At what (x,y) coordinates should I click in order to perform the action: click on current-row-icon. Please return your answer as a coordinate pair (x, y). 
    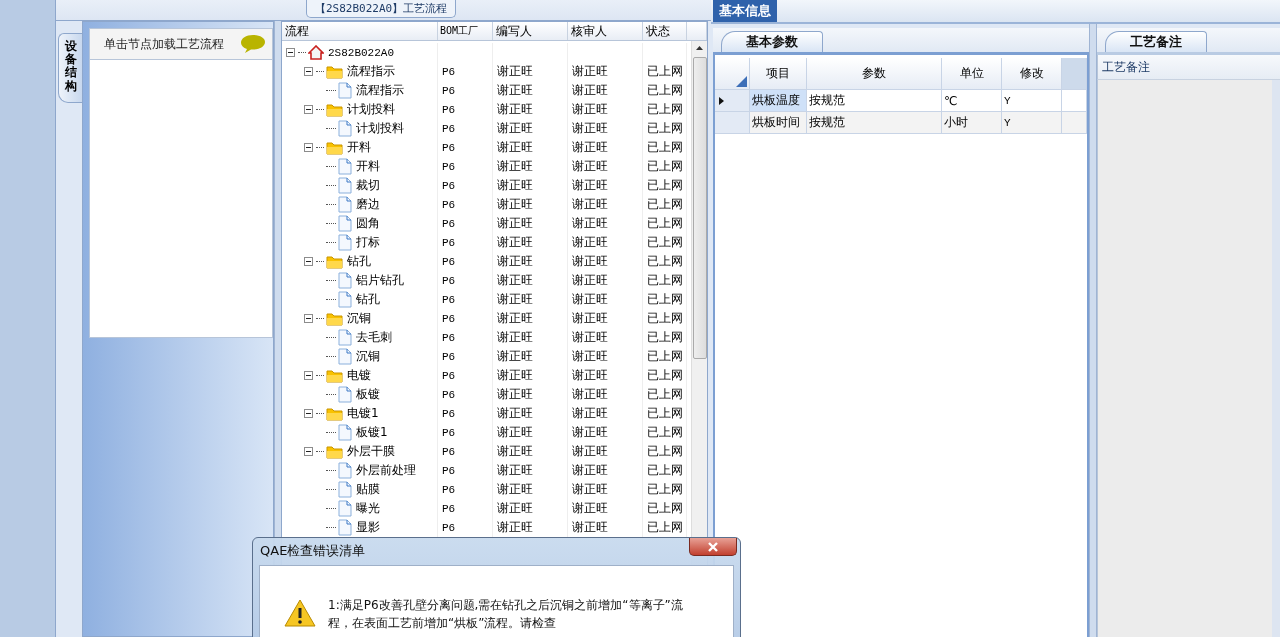
    Looking at the image, I should click on (721, 100).